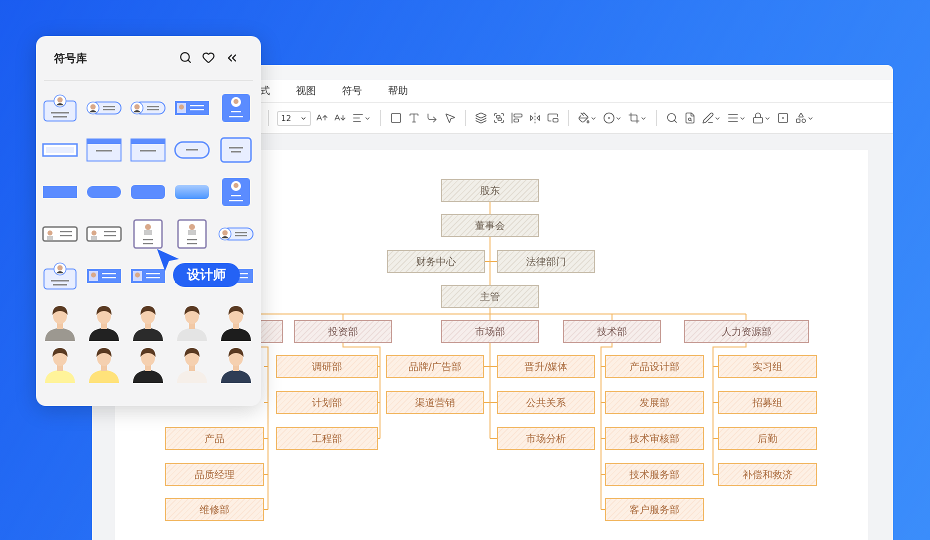  What do you see at coordinates (490, 190) in the screenshot?
I see `org-node: 股东` at bounding box center [490, 190].